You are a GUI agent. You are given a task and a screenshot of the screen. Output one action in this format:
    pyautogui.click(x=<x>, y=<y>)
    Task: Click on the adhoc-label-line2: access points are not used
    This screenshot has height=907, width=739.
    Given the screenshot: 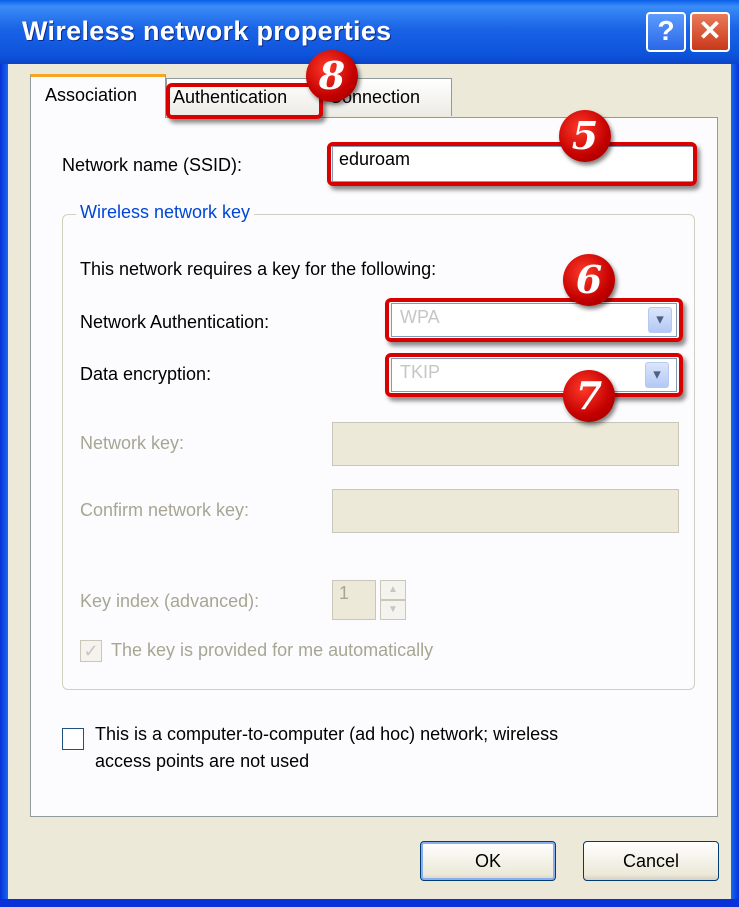 What is the action you would take?
    pyautogui.click(x=202, y=761)
    